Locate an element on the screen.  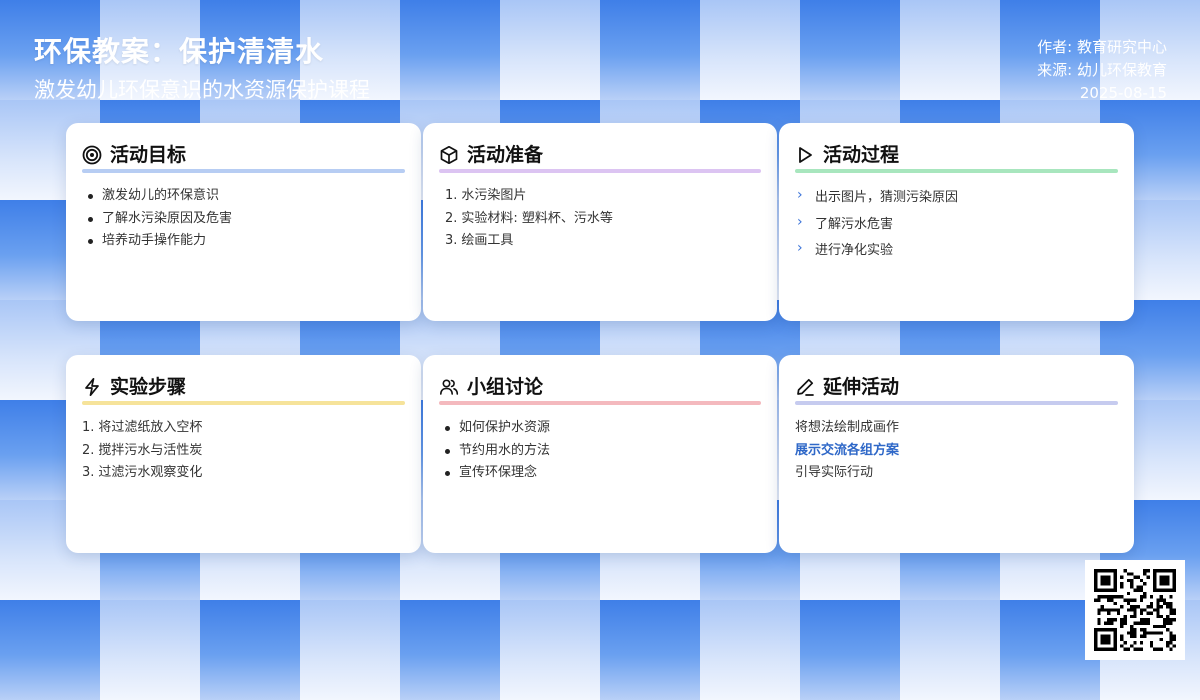
page-title: 环保教案：保护清清水 is located at coordinates (179, 51).